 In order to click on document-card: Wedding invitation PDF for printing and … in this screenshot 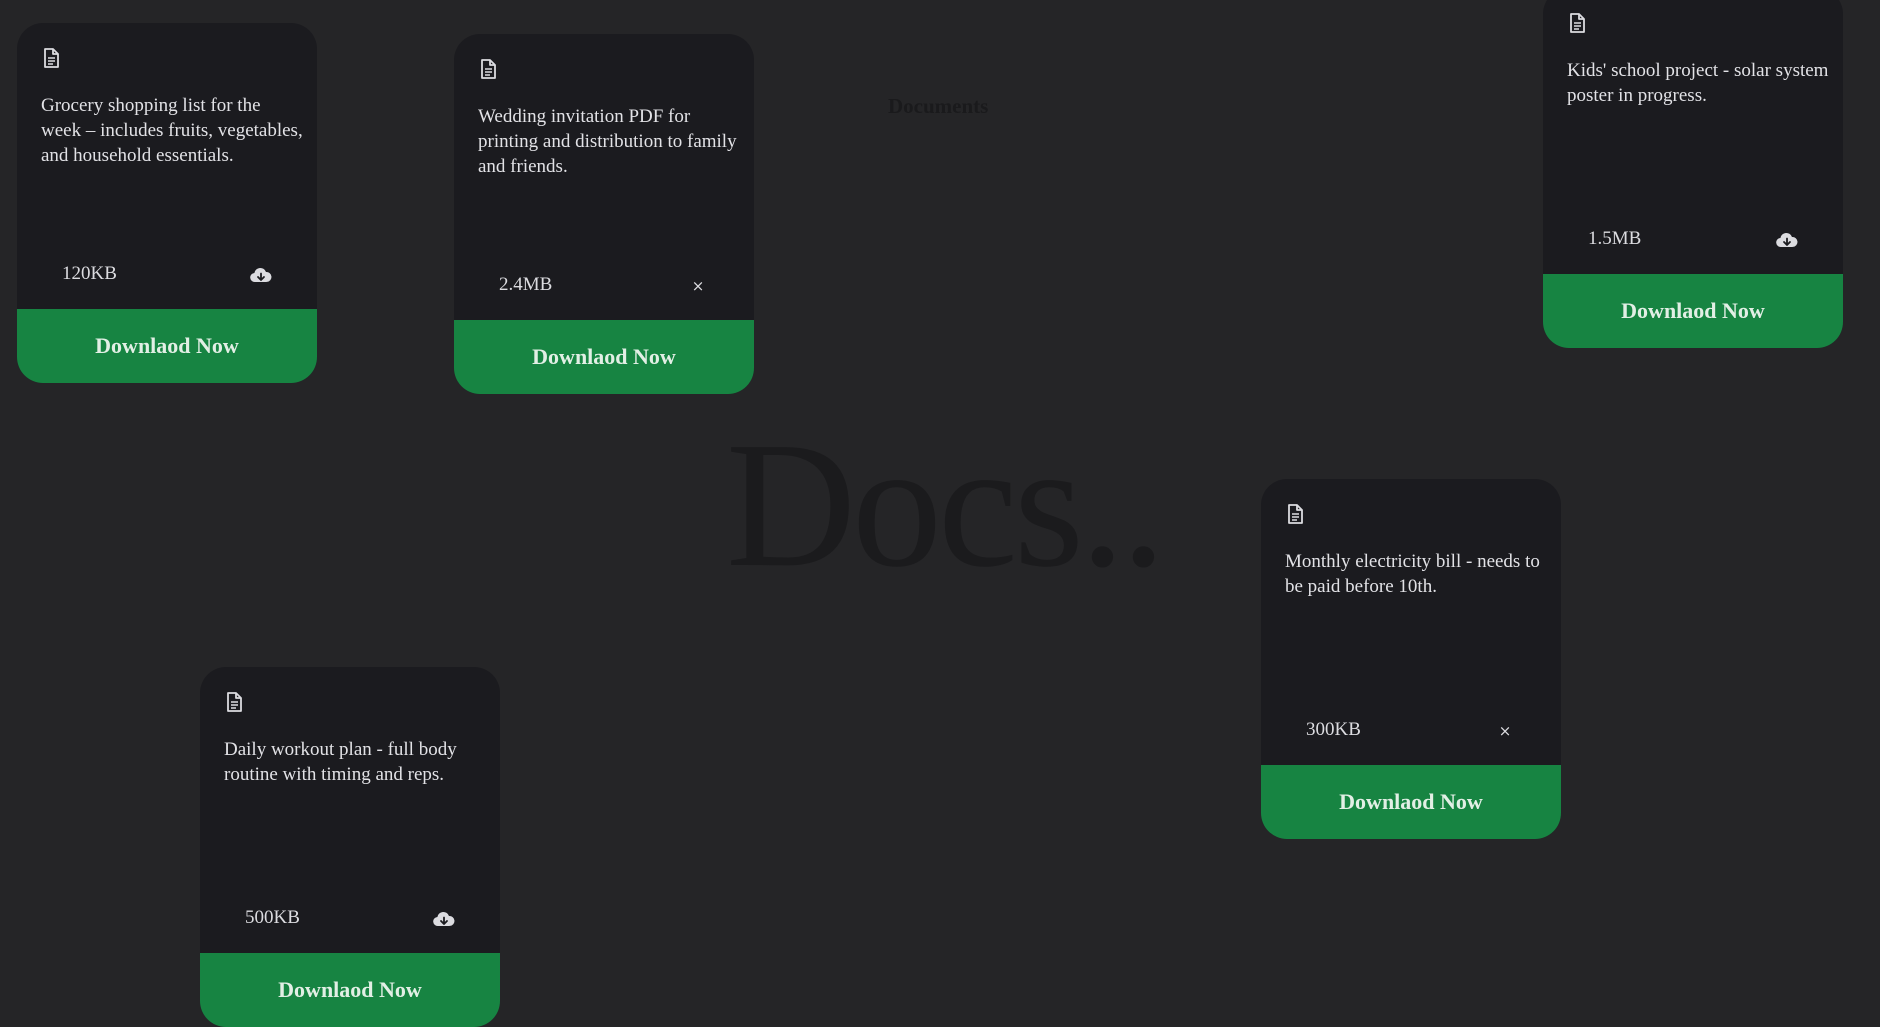, I will do `click(604, 214)`.